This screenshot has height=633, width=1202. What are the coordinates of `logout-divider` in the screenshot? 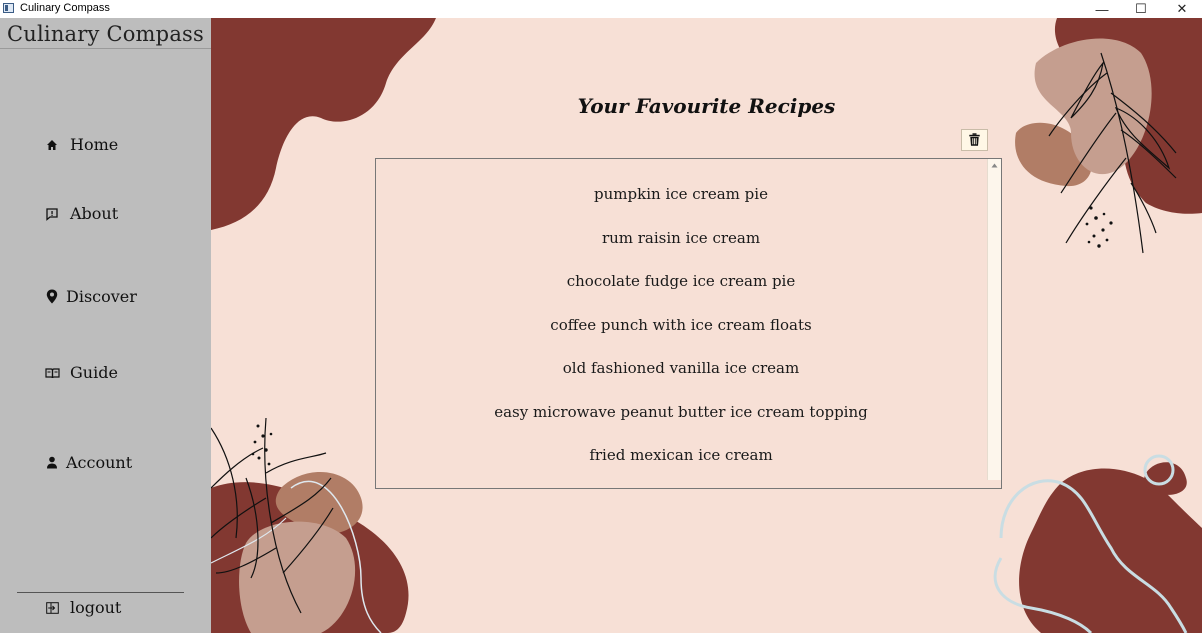 It's located at (100, 592).